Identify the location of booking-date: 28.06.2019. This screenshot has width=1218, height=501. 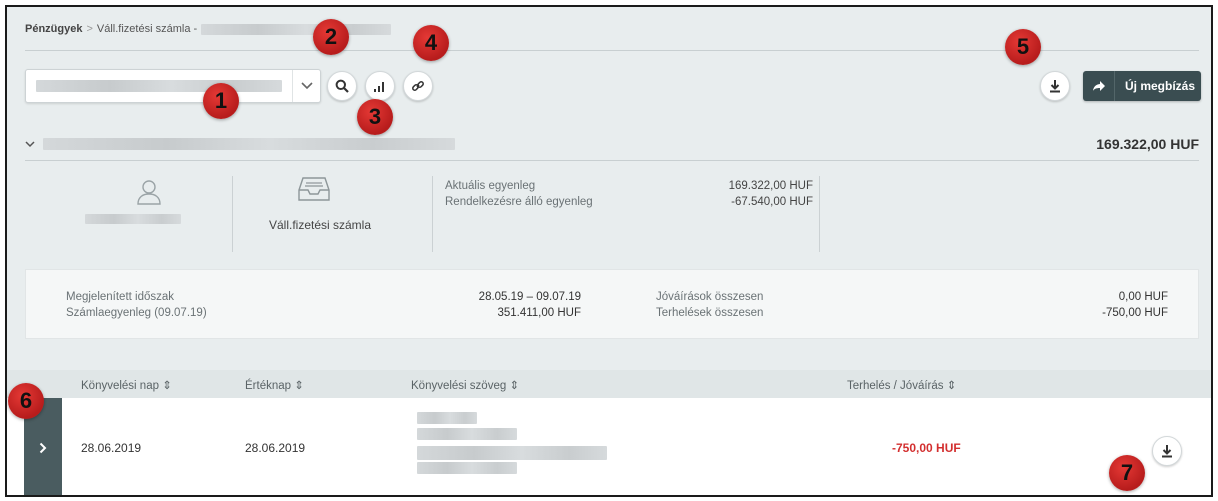
(111, 448).